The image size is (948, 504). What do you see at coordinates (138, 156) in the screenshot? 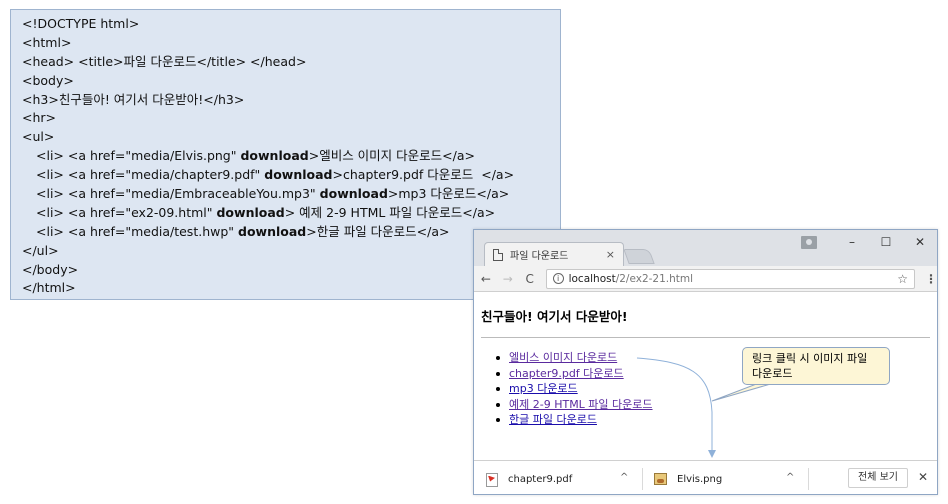
I see `code-text: <li> <a href="media/Elvis.png"` at bounding box center [138, 156].